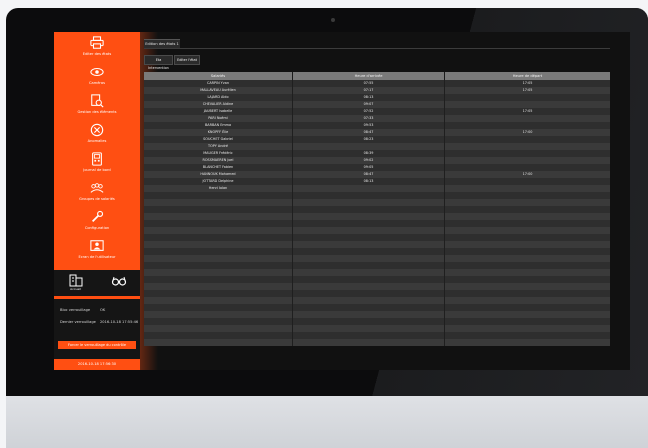 This screenshot has width=648, height=448. Describe the element at coordinates (218, 132) in the screenshot. I see `table-cell: KNOPFF Élie` at that location.